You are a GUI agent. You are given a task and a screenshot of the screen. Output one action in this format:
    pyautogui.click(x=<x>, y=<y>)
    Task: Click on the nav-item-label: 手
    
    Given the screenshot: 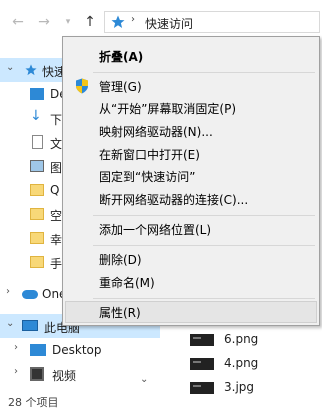 What is the action you would take?
    pyautogui.click(x=56, y=264)
    